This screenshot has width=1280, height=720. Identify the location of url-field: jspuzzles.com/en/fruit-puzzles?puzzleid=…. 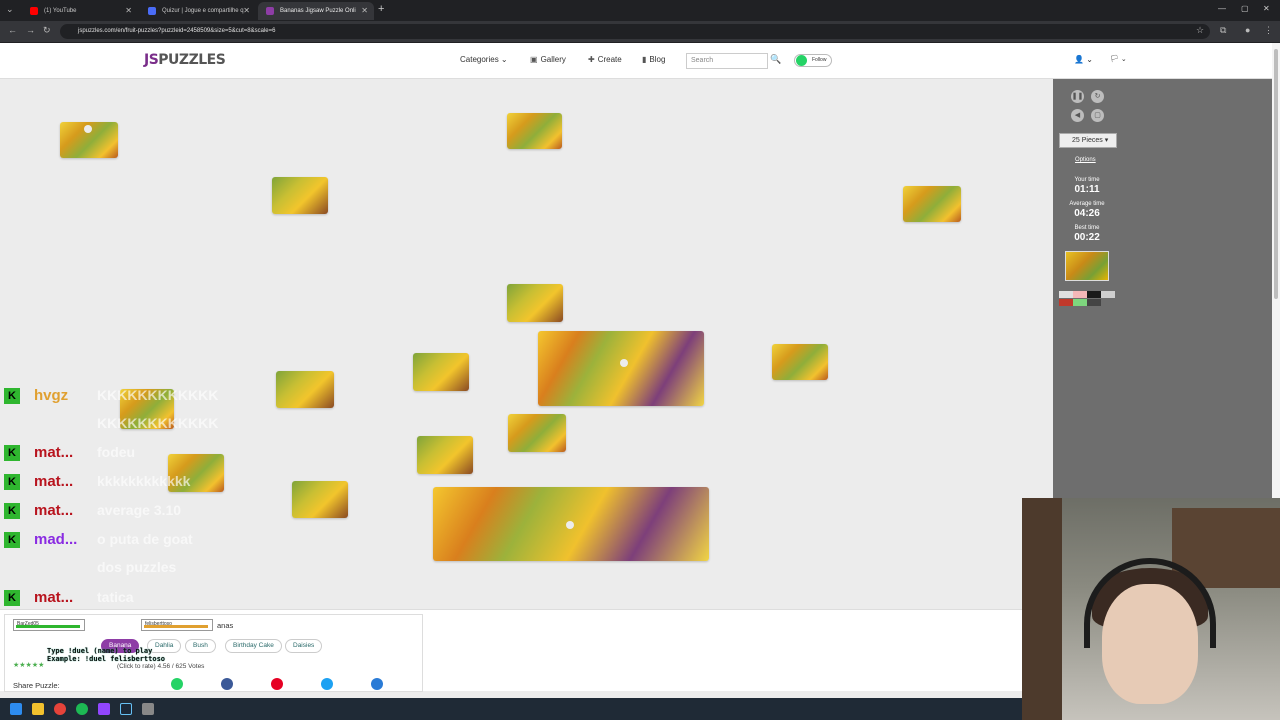
(635, 31).